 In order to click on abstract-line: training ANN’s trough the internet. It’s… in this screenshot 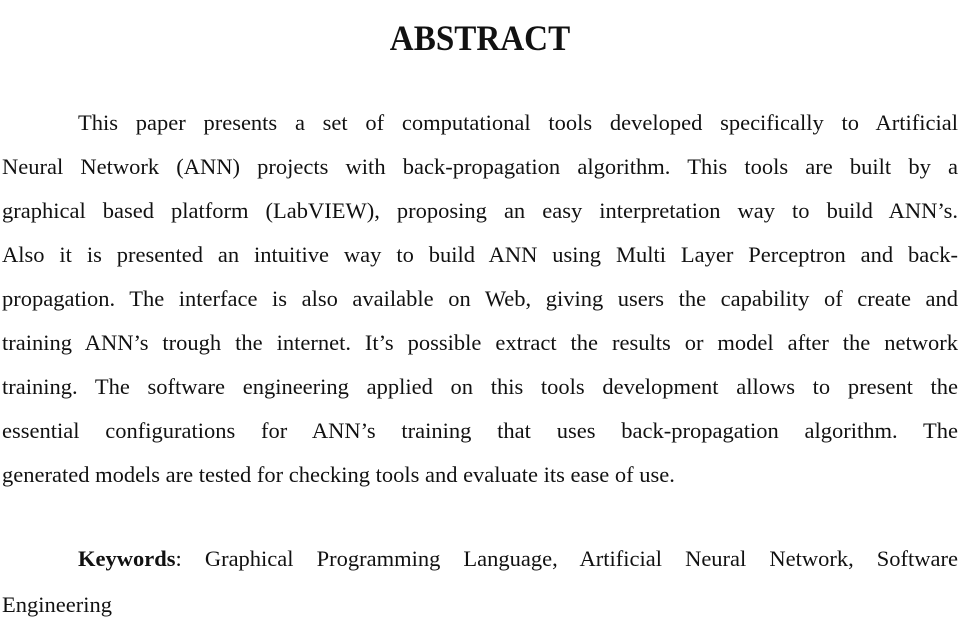, I will do `click(480, 342)`.